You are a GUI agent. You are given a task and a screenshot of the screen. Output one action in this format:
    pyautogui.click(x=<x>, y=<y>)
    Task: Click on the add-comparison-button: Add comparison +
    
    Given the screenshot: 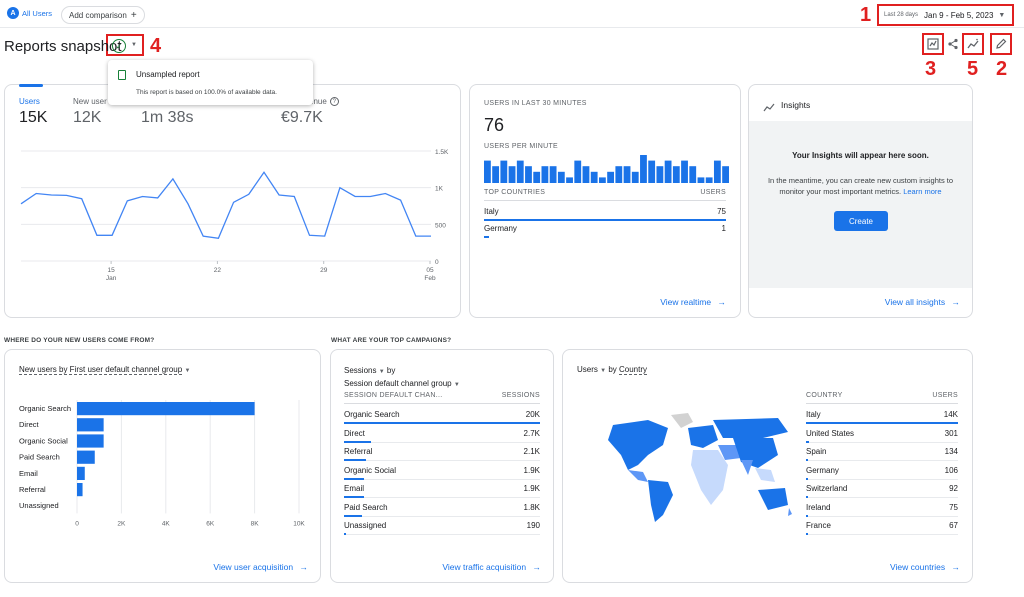 What is the action you would take?
    pyautogui.click(x=103, y=15)
    